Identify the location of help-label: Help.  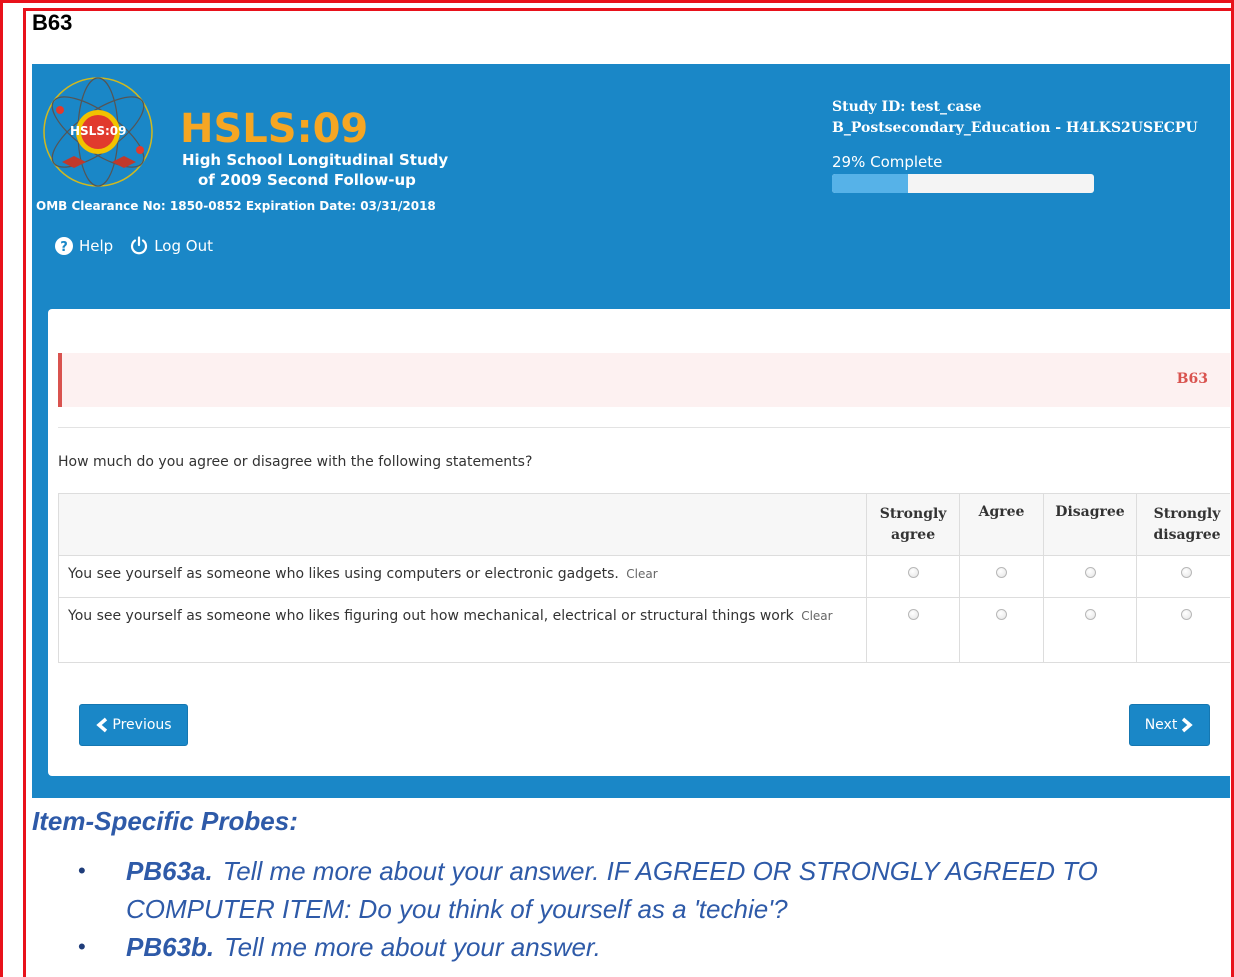
(96, 246).